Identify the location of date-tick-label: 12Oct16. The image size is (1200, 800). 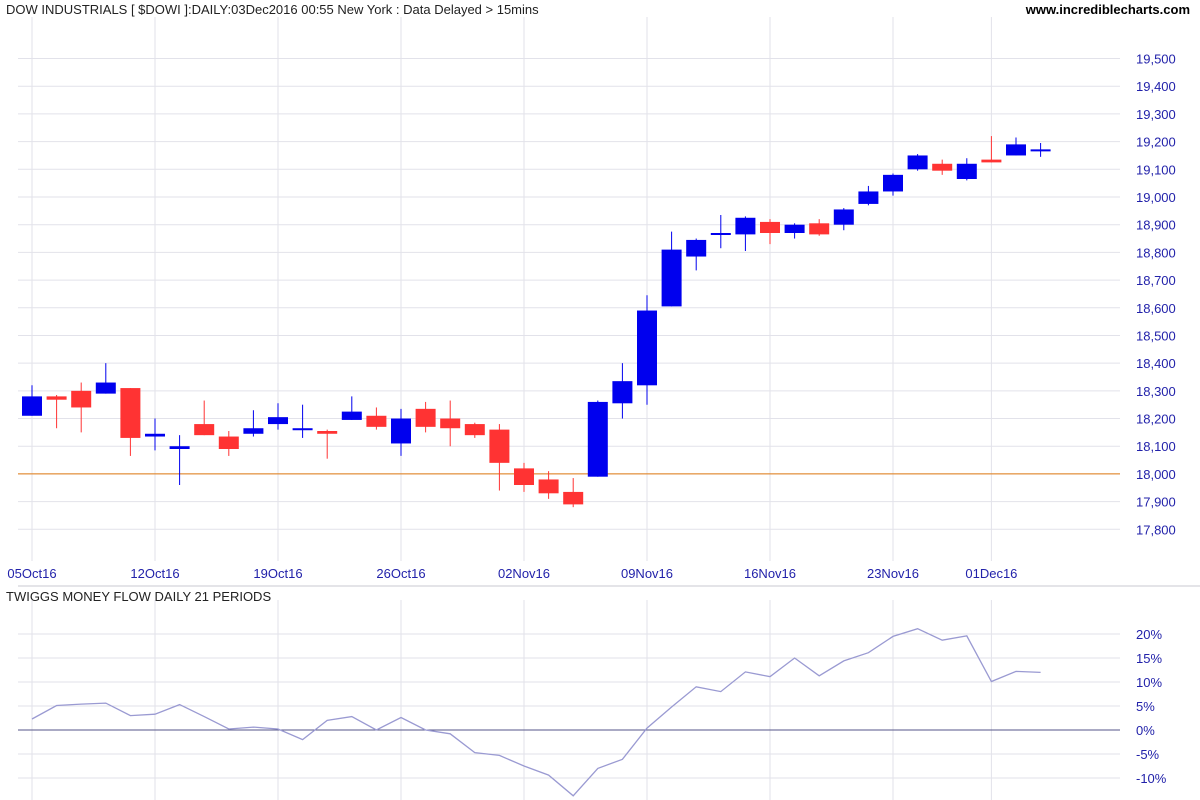
(154, 573).